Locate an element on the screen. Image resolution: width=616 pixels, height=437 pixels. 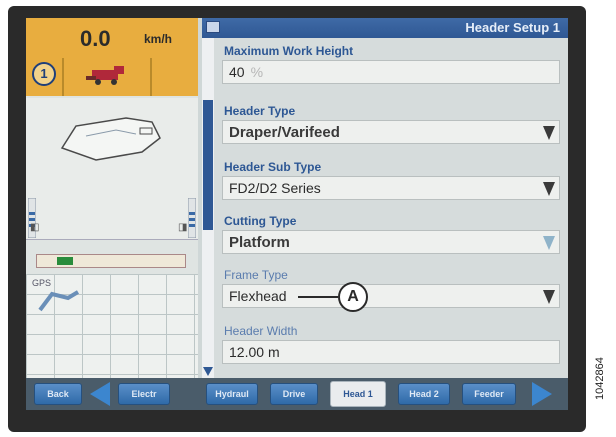
page-title: Header Setup 1 is located at coordinates (512, 27).